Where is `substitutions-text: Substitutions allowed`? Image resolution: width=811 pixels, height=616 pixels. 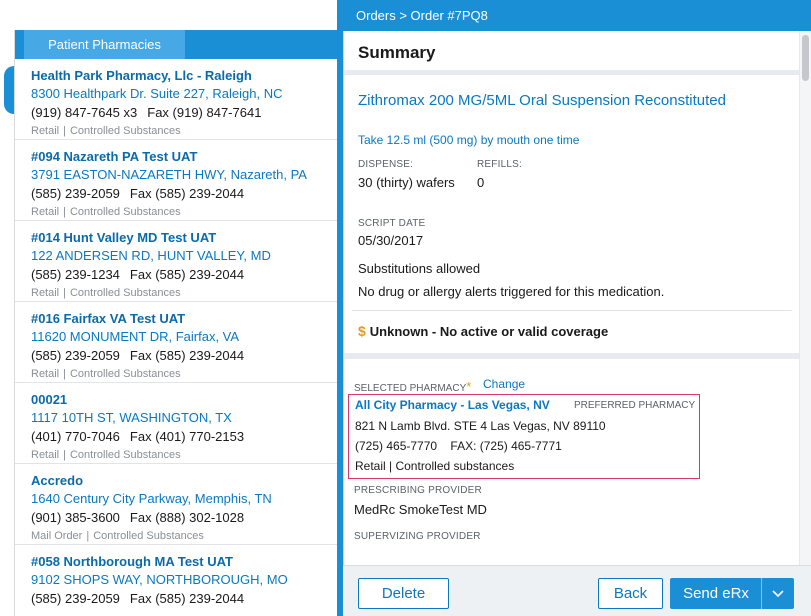 substitutions-text: Substitutions allowed is located at coordinates (419, 268).